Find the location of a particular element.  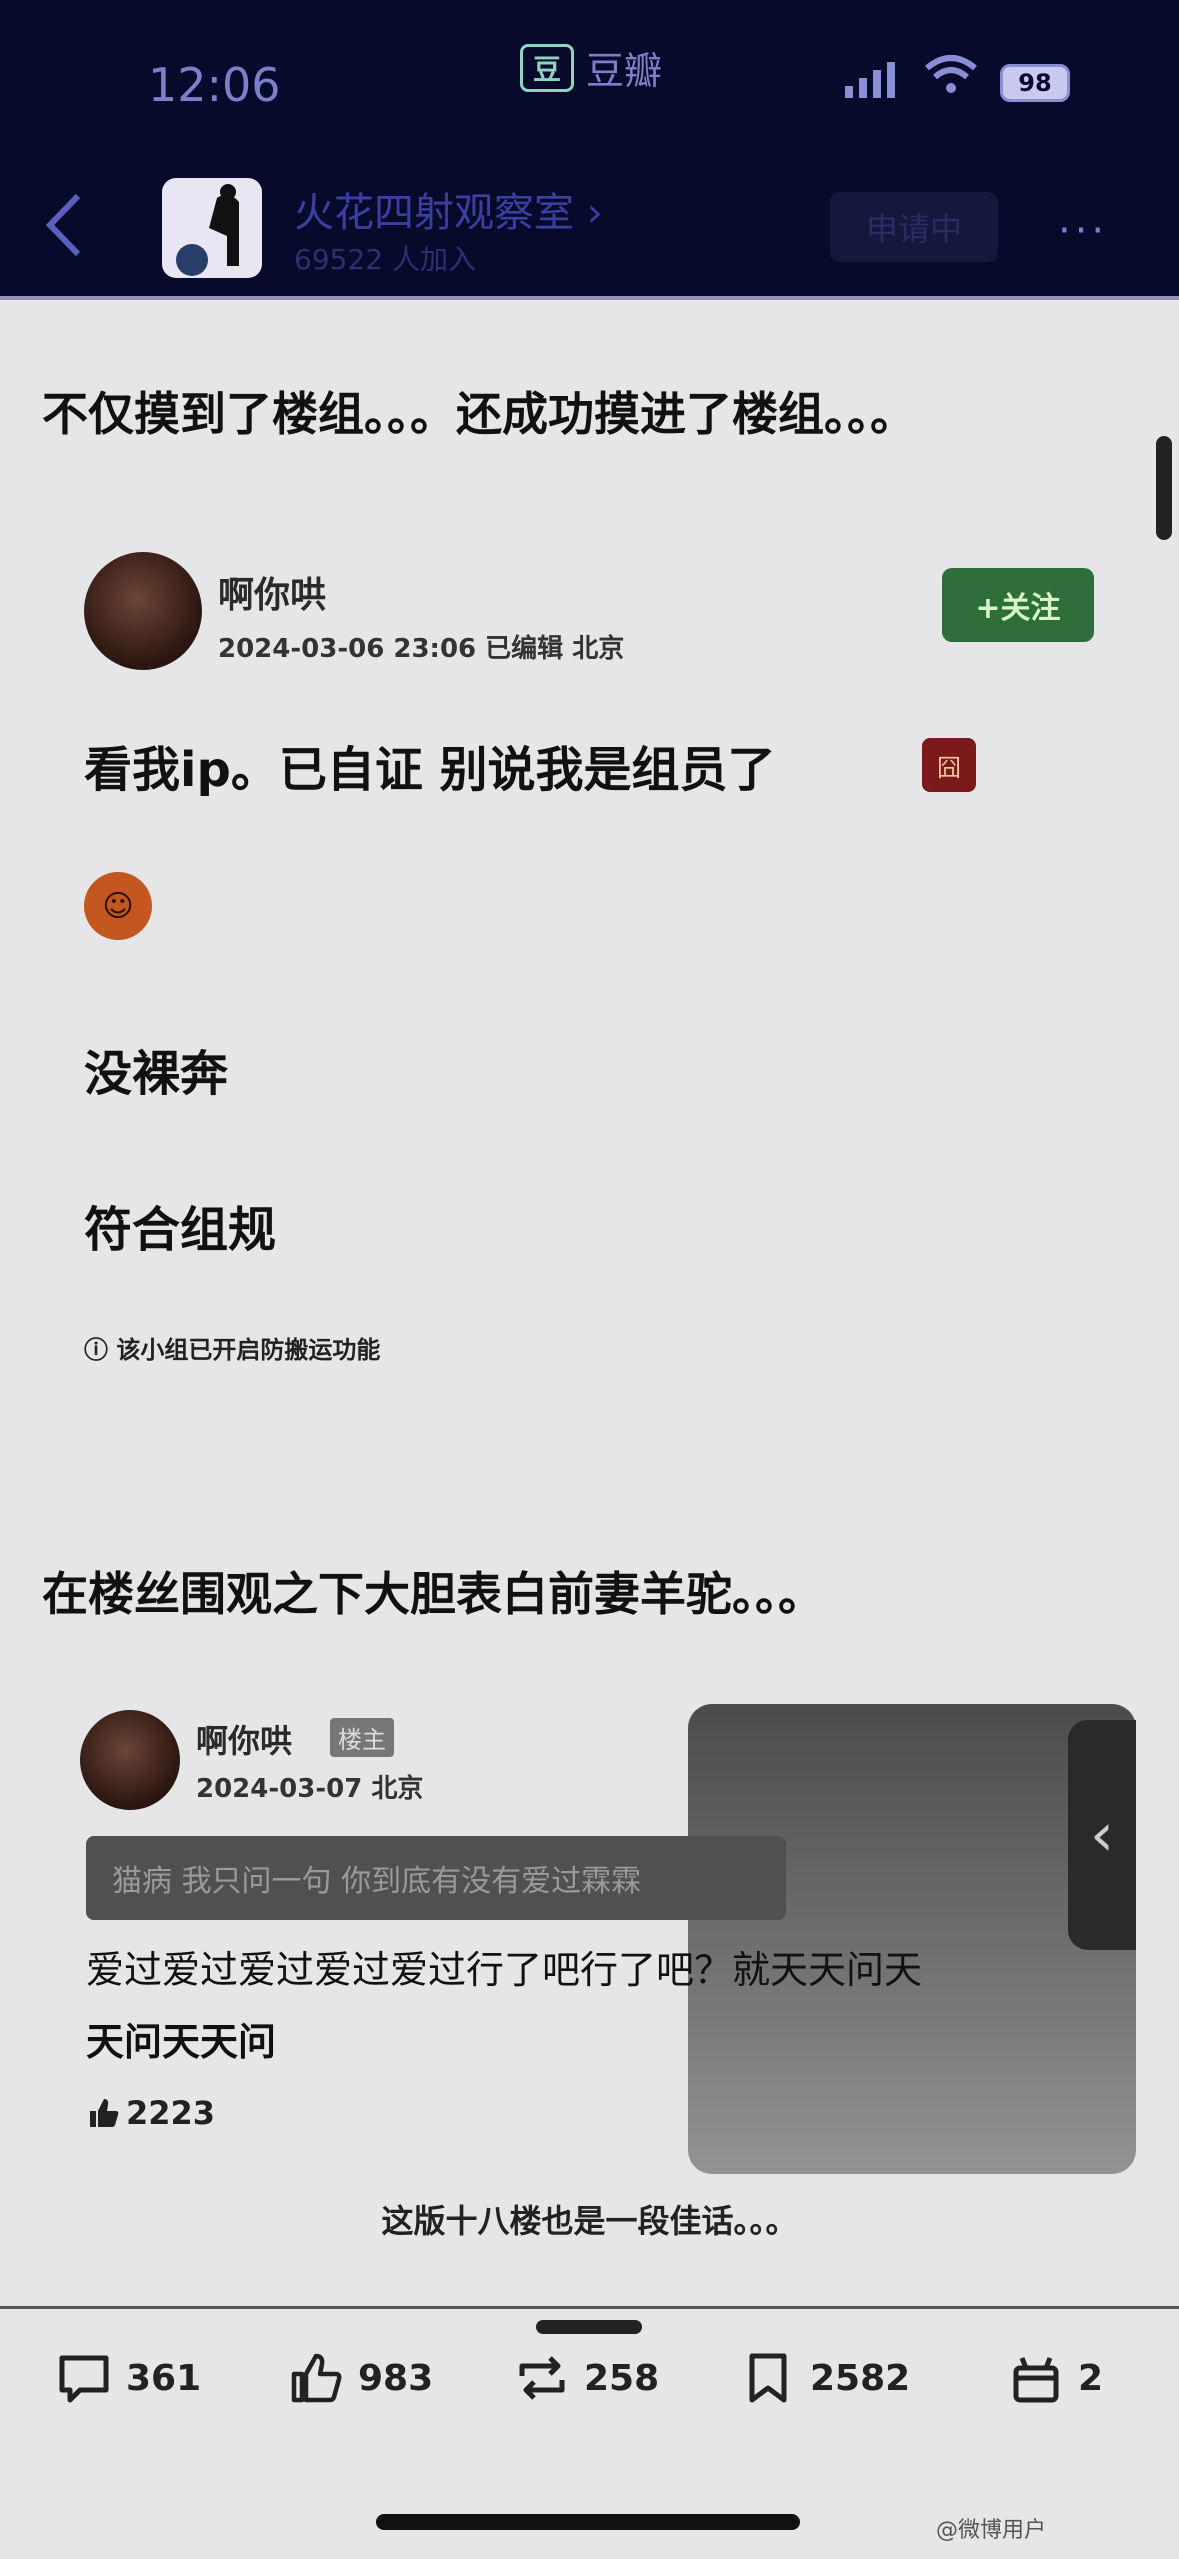

thumbs-up-icon is located at coordinates (104, 2113).